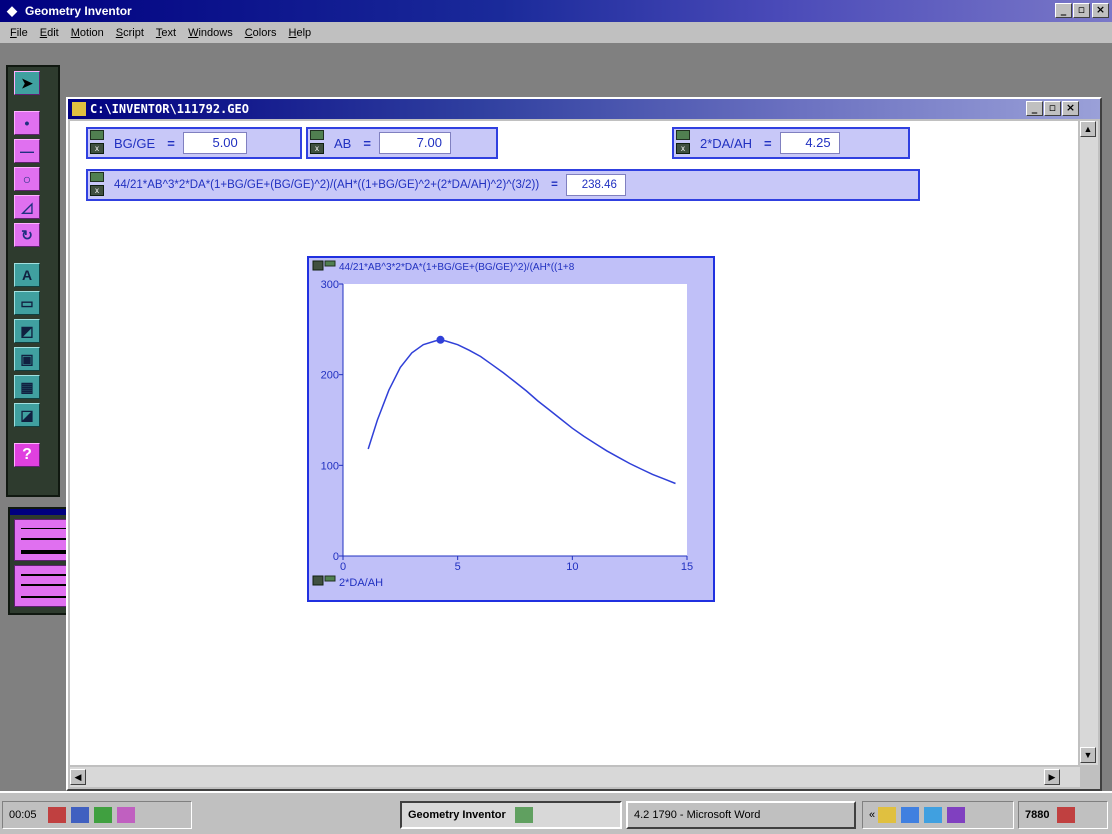  I want to click on y-tick-label: 0, so click(336, 557).